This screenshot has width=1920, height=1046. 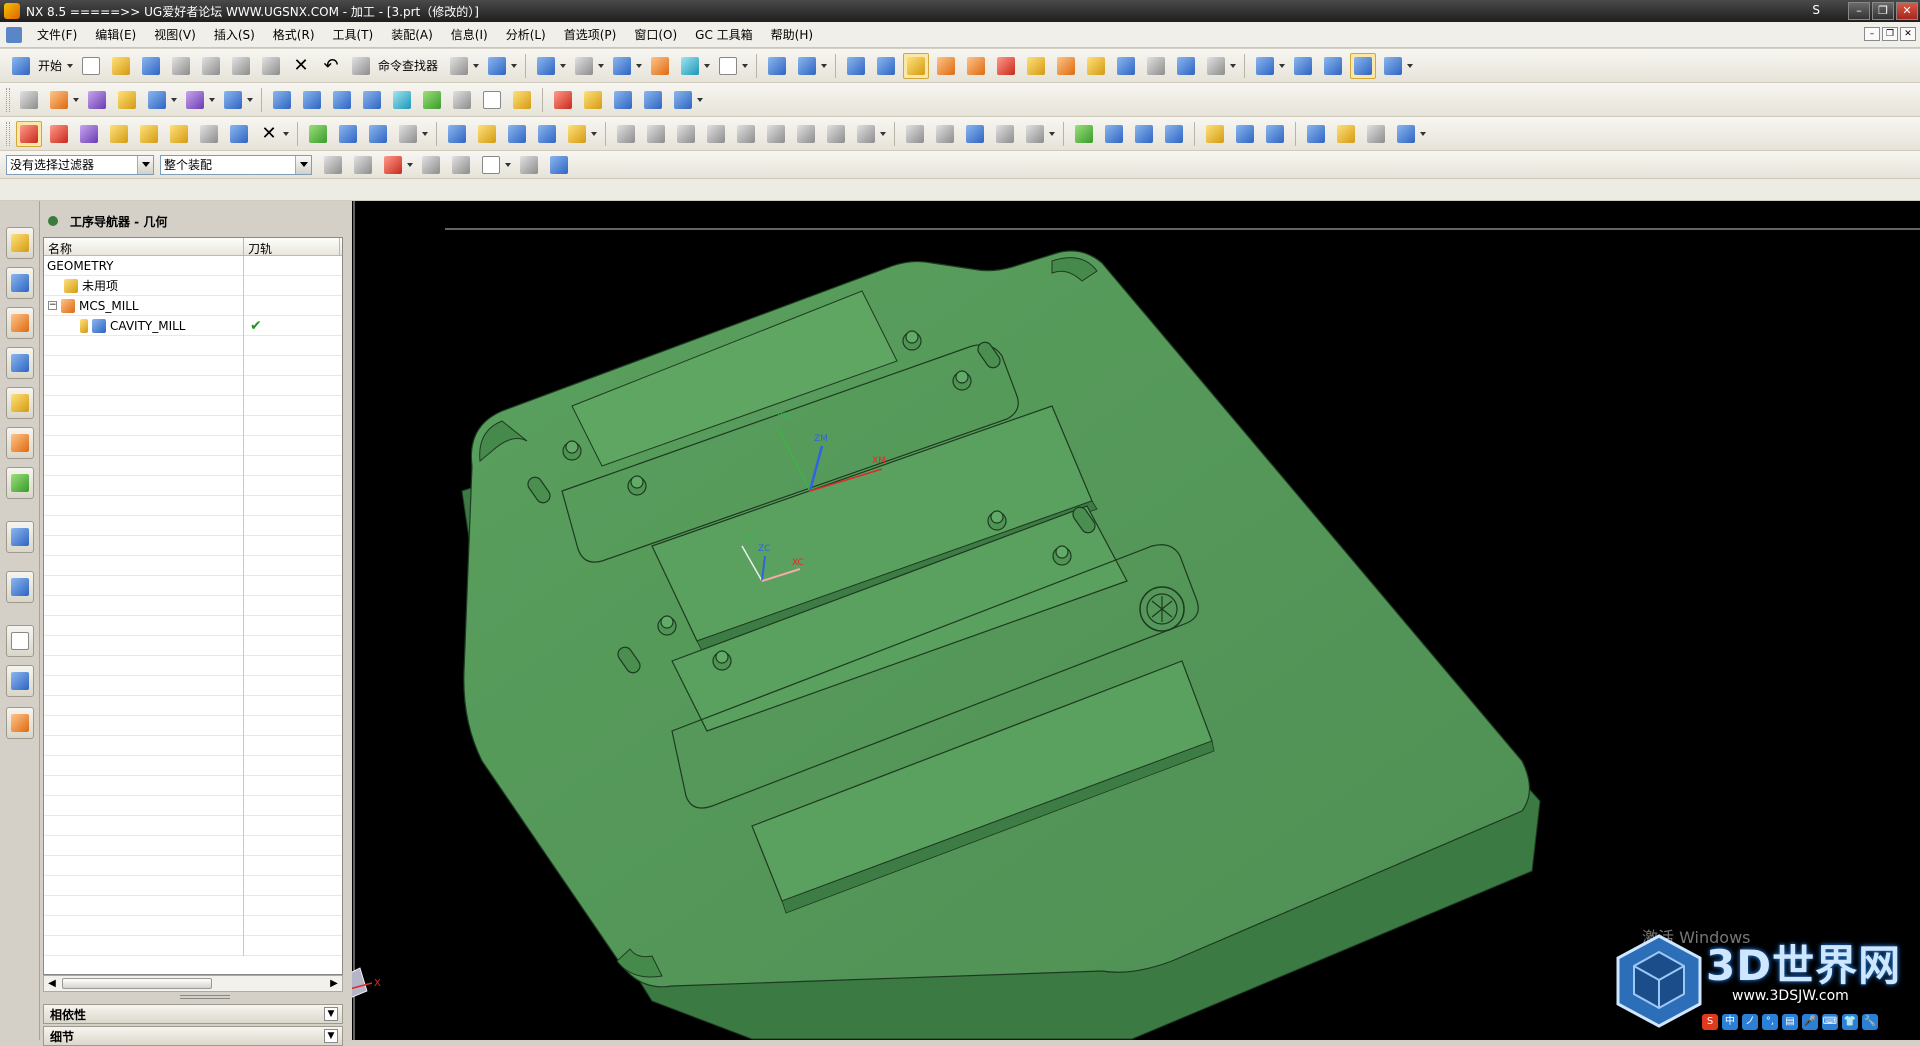 I want to click on filter-settings-icon, so click(x=333, y=165).